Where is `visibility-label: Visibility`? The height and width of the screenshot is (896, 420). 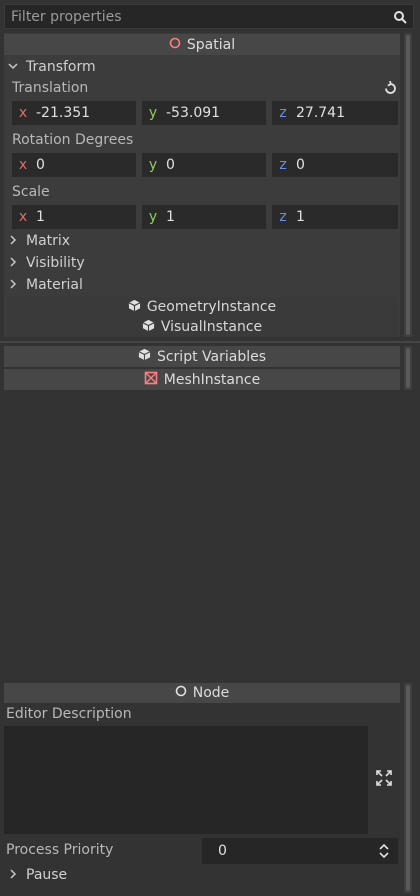 visibility-label: Visibility is located at coordinates (55, 263).